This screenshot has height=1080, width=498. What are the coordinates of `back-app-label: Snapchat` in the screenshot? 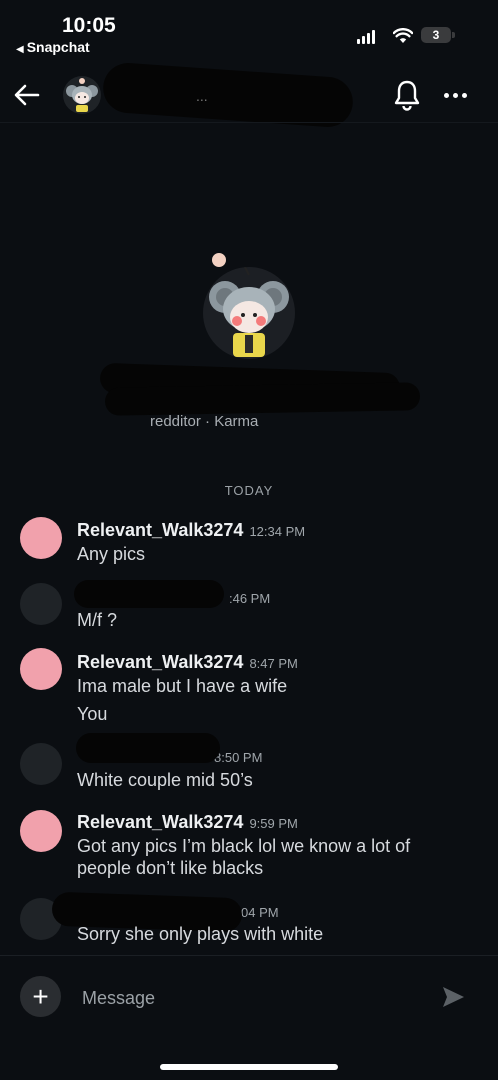 It's located at (58, 47).